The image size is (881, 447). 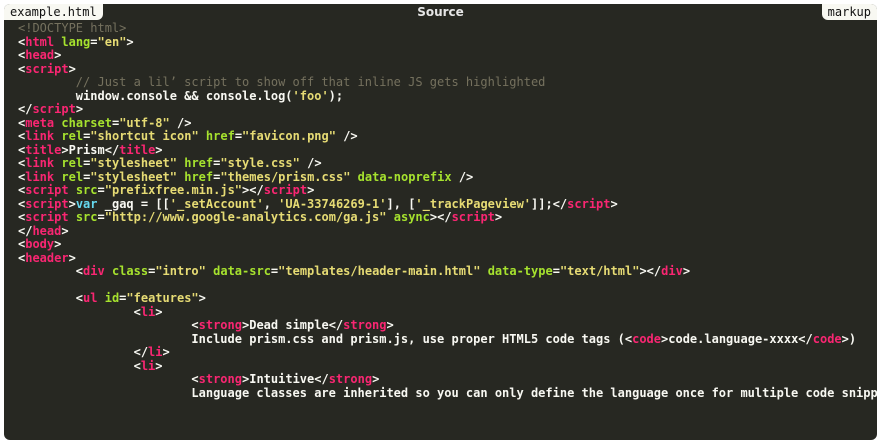 I want to click on code-token-str: "prefixfree.min.js", so click(x=173, y=190).